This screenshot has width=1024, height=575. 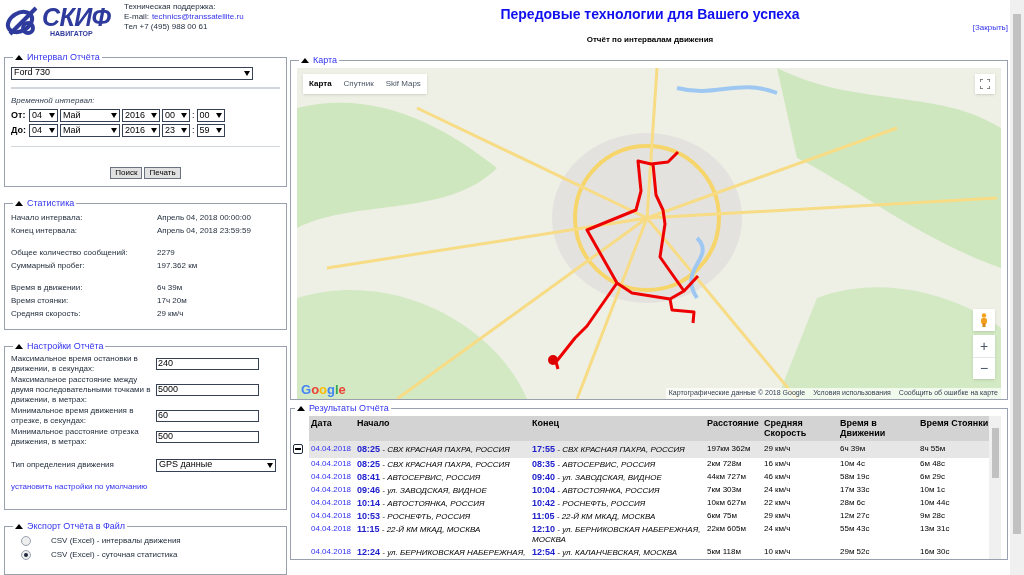 What do you see at coordinates (73, 415) in the screenshot?
I see `setting-label: Минимальное время движения в отрезке, в секундах:` at bounding box center [73, 415].